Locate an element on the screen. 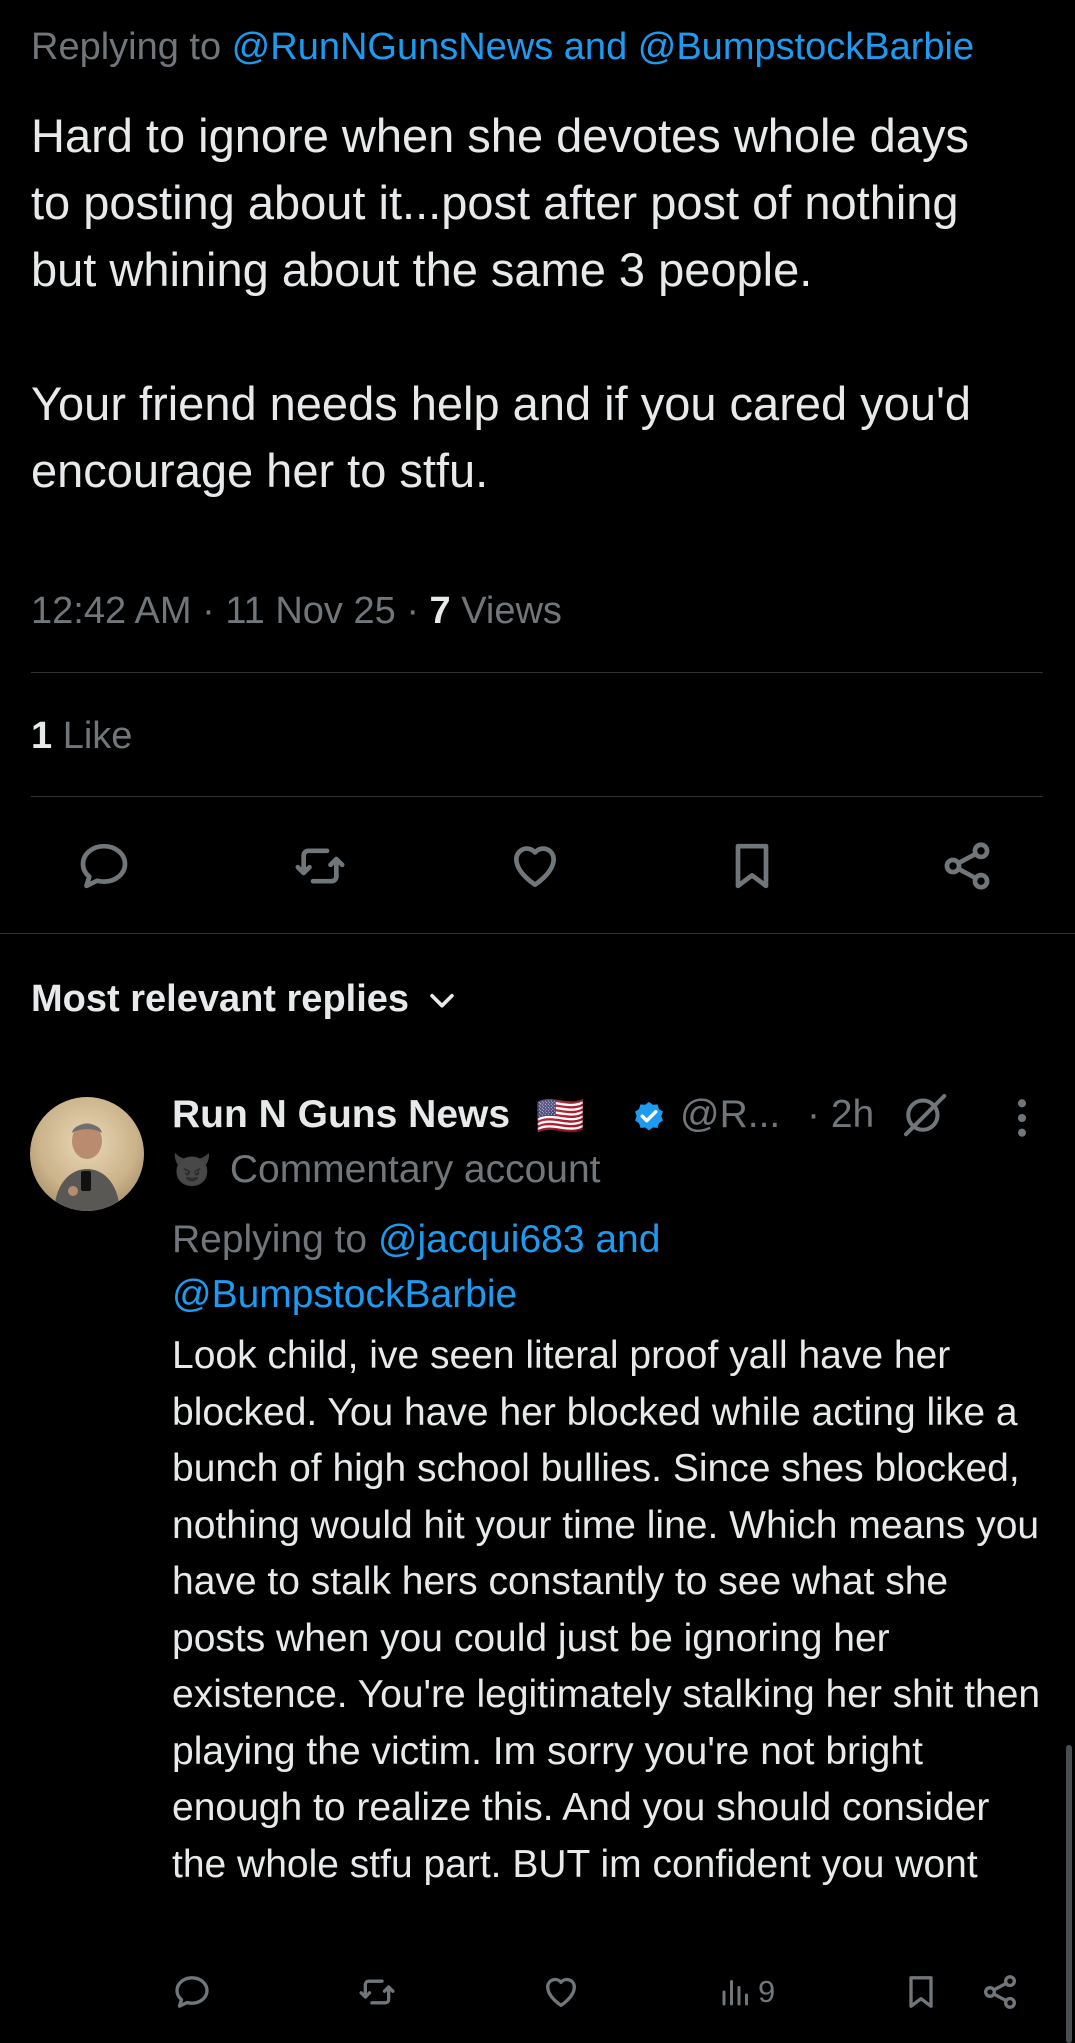 The image size is (1075, 2043). replying-mention: @BumpstockBarbie is located at coordinates (416, 1294).